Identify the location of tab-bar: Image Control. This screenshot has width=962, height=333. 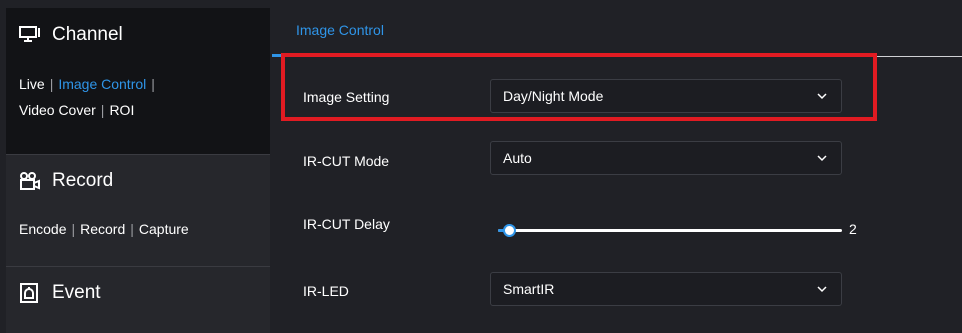
(617, 32).